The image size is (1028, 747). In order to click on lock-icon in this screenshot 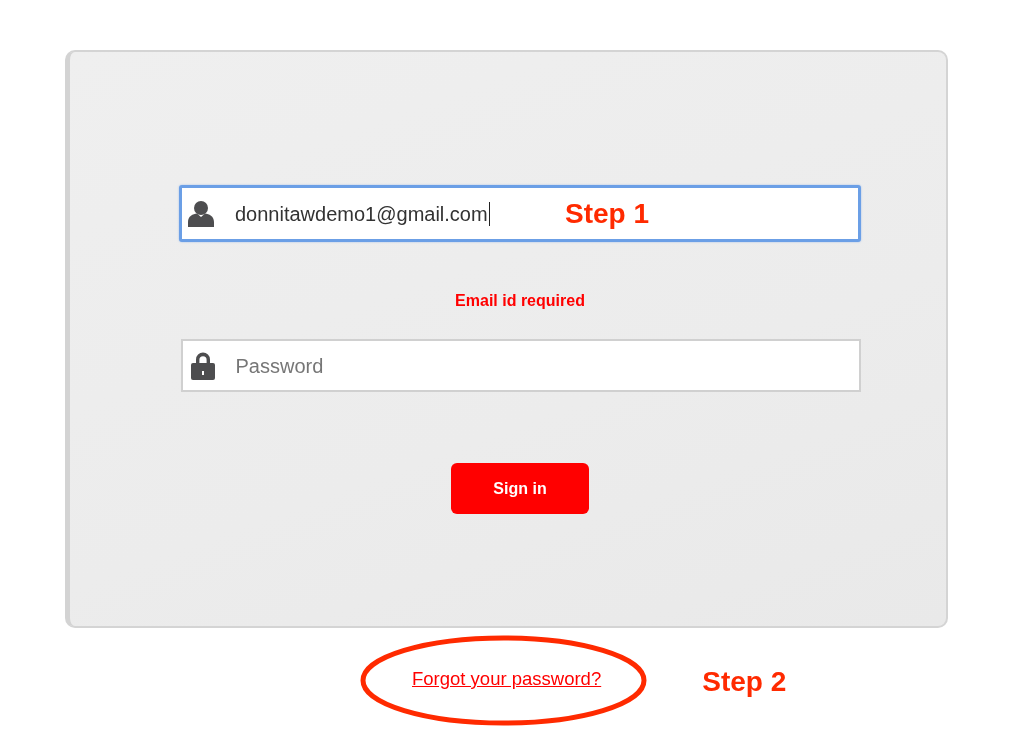, I will do `click(202, 365)`.